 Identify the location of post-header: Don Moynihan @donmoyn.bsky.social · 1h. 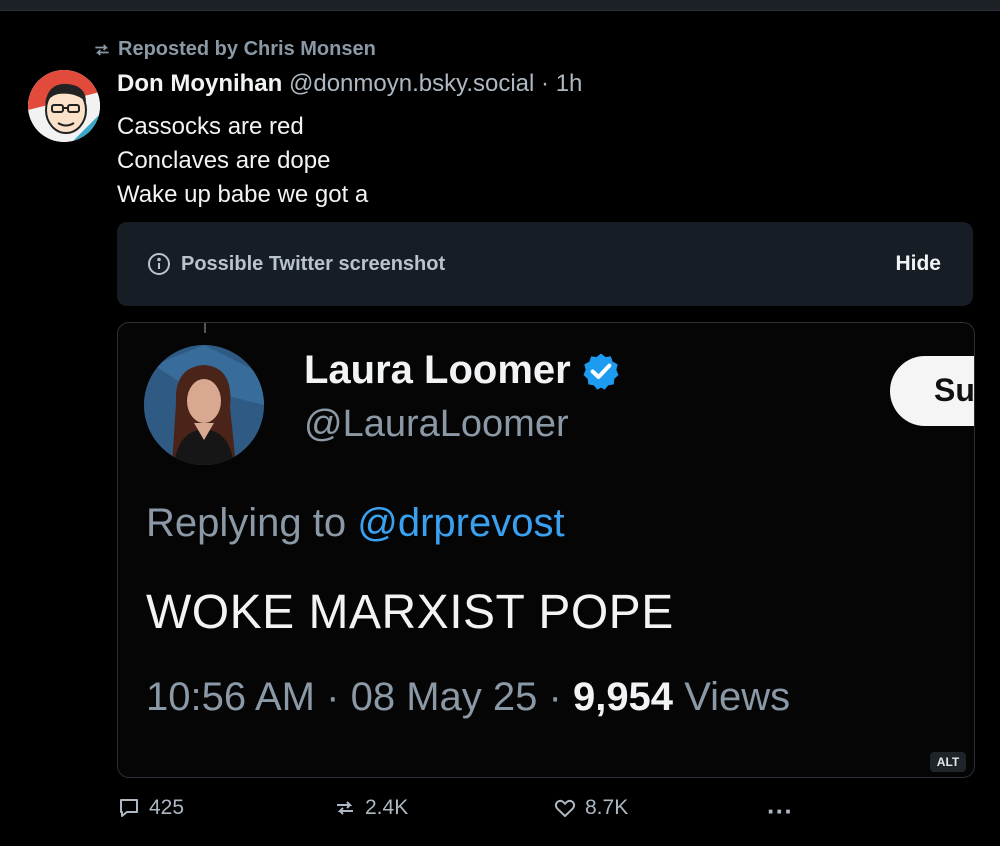
(349, 84).